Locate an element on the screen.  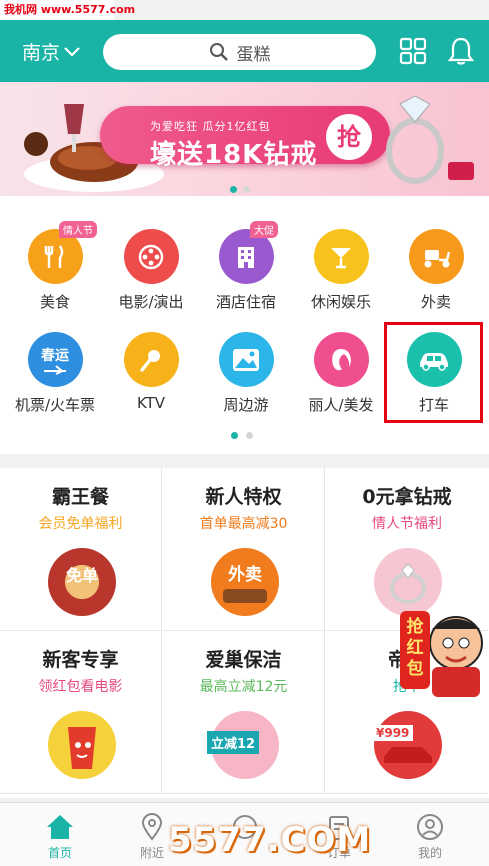
category-leisure: 休闲娱乐 is located at coordinates (341, 270).